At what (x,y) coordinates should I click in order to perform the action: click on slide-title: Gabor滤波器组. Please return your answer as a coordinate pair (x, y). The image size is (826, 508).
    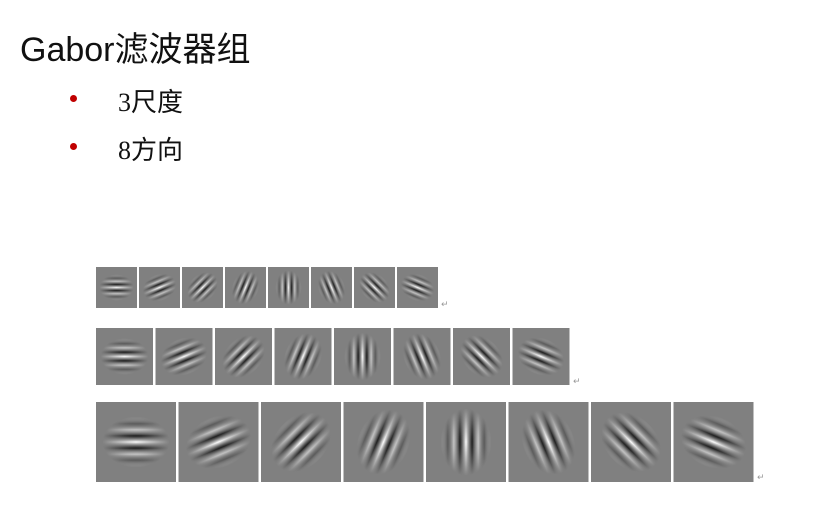
    Looking at the image, I should click on (135, 50).